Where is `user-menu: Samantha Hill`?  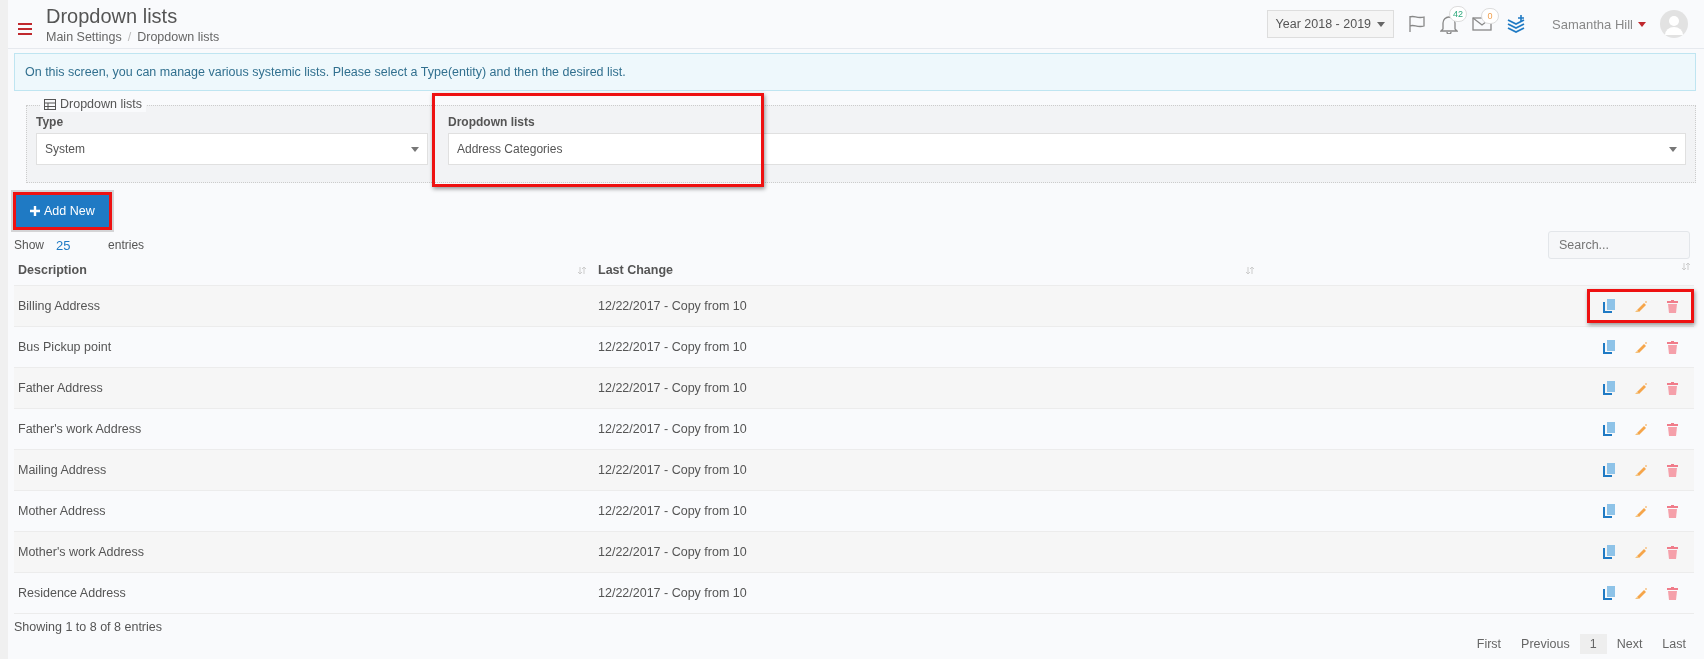 user-menu: Samantha Hill is located at coordinates (1599, 24).